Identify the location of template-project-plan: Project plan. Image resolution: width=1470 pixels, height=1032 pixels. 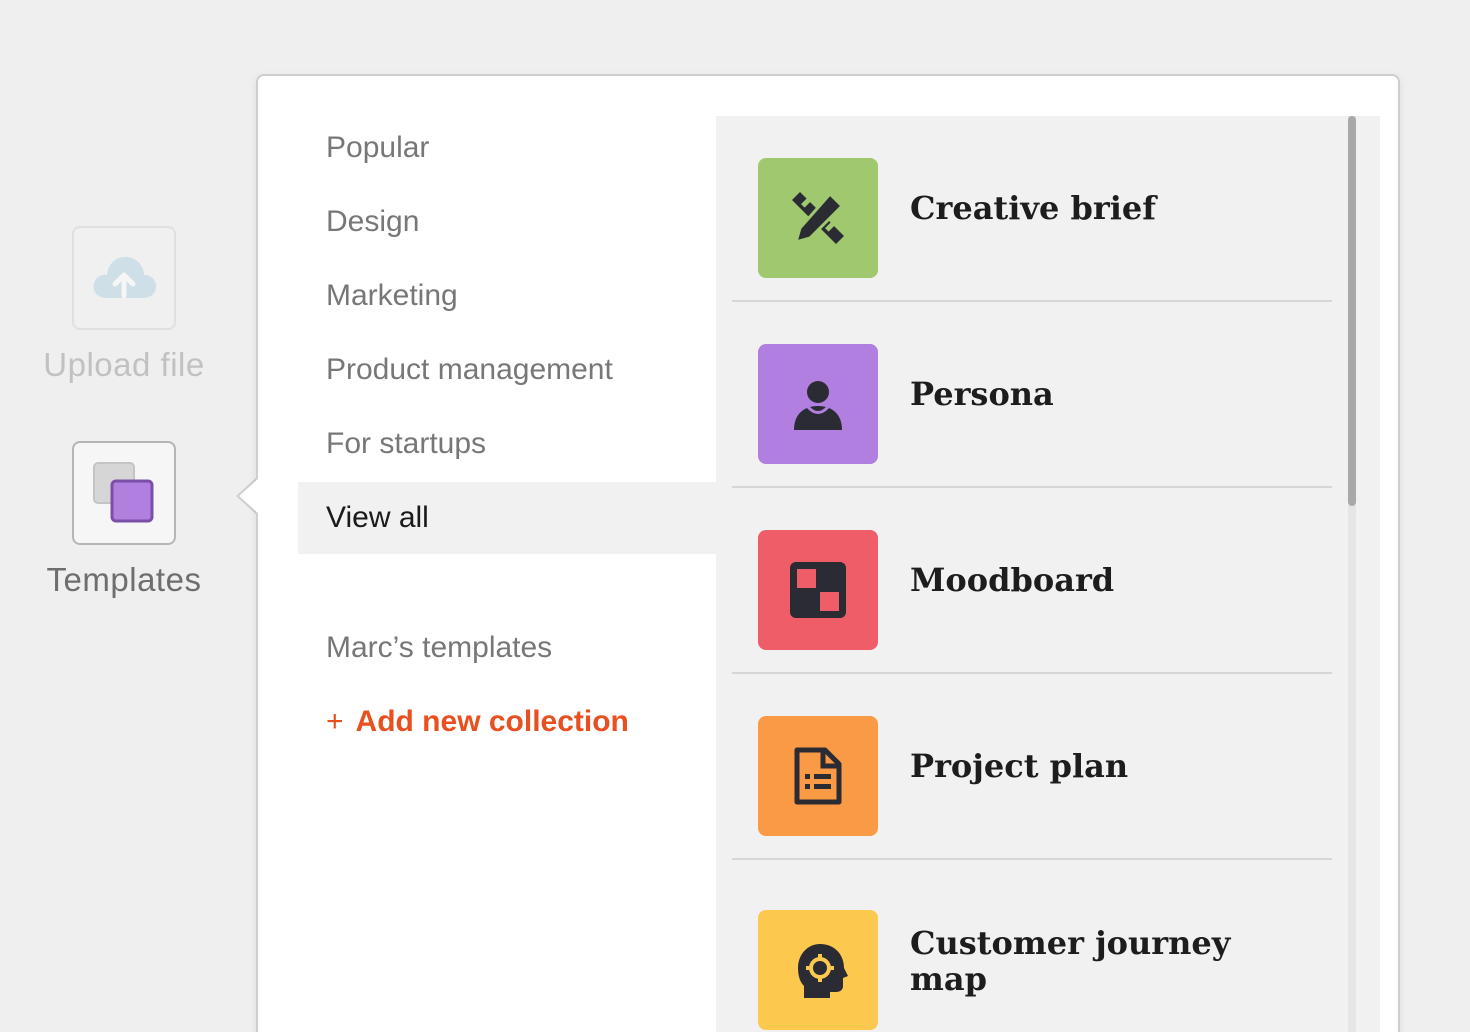
(1032, 767).